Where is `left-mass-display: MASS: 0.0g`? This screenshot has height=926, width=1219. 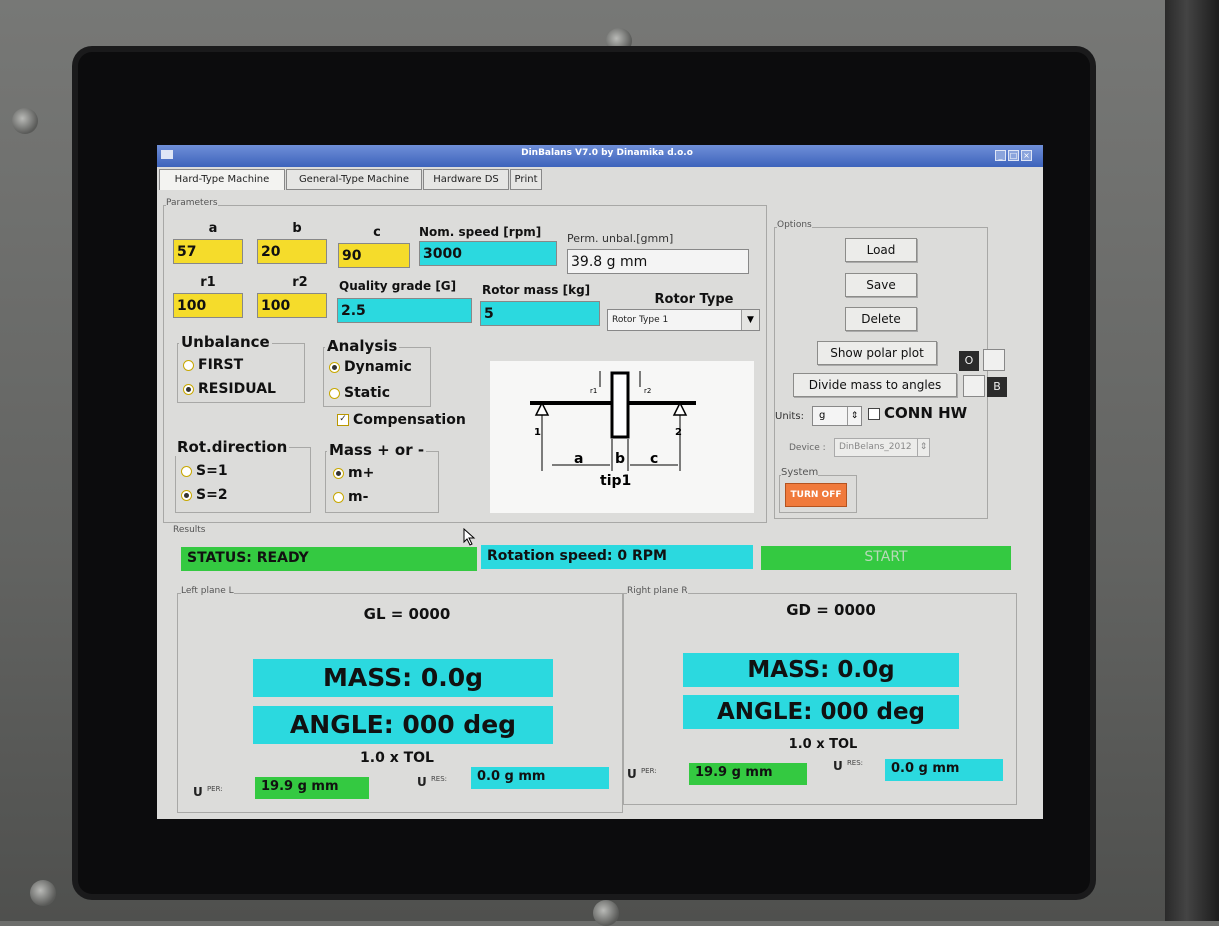 left-mass-display: MASS: 0.0g is located at coordinates (403, 678).